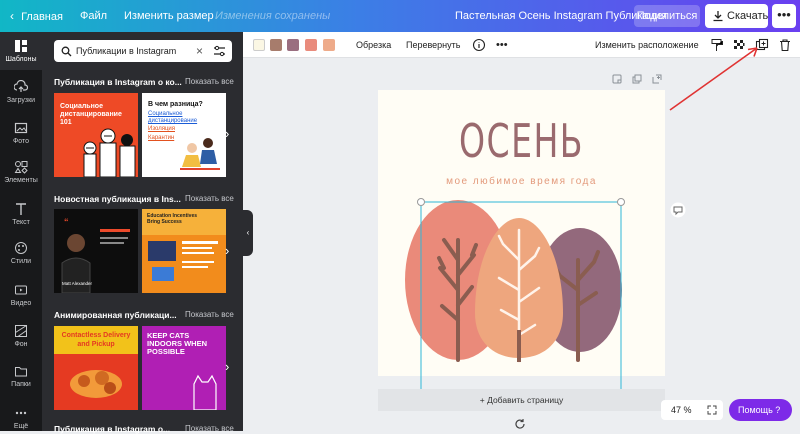 This screenshot has width=800, height=434. I want to click on selection-box, so click(521, 302).